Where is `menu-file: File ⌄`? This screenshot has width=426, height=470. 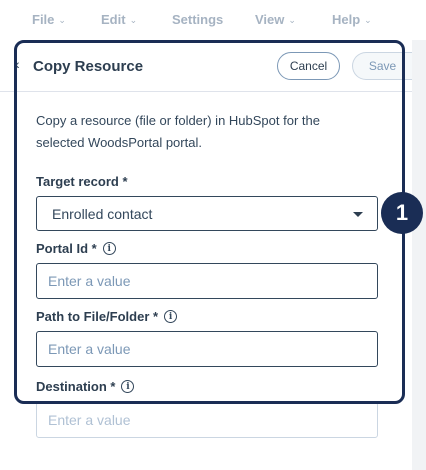 menu-file: File ⌄ is located at coordinates (49, 19).